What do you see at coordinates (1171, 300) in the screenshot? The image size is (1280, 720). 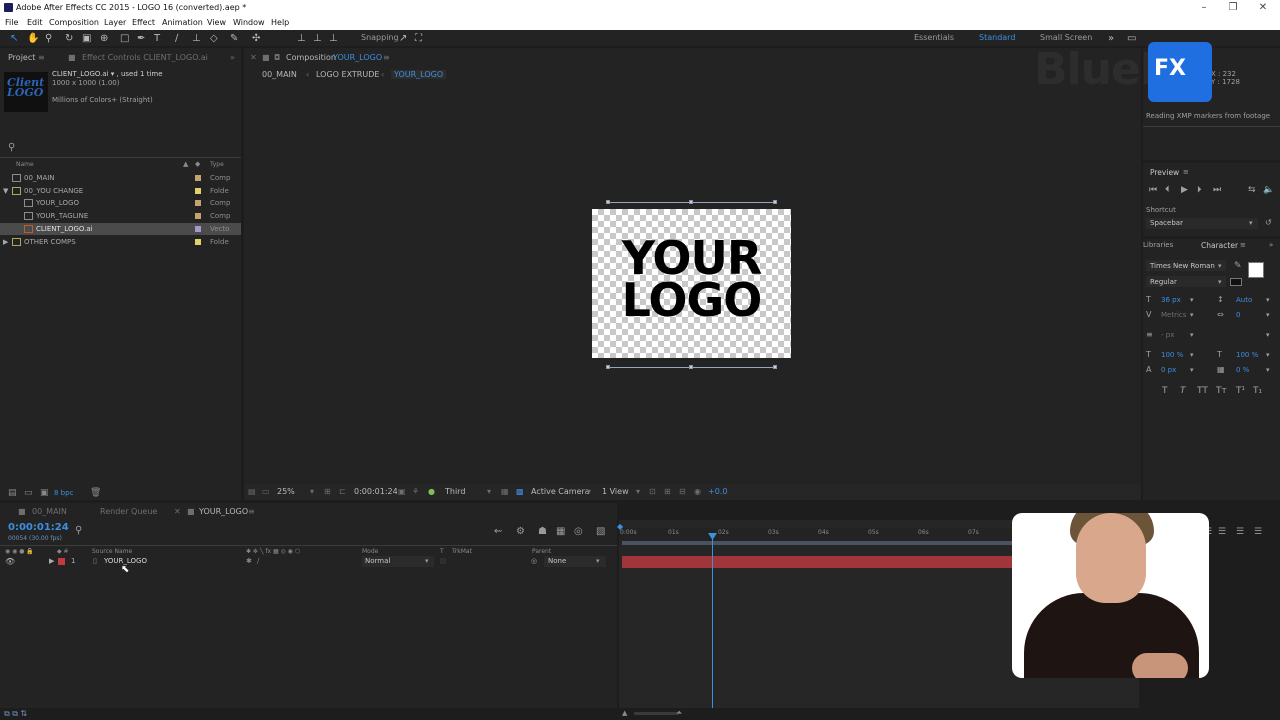 I see `font-size-value: 36 px` at bounding box center [1171, 300].